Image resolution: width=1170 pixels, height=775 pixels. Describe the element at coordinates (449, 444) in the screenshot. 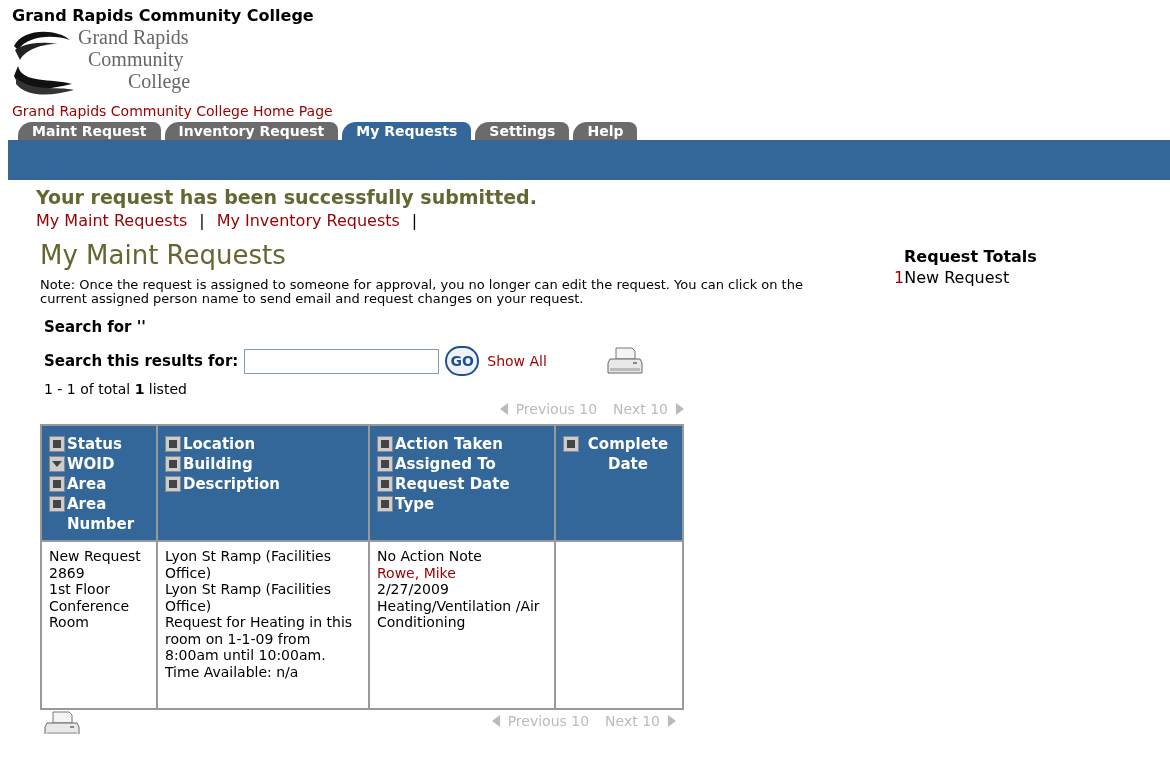

I see `column-header: Action Taken` at that location.